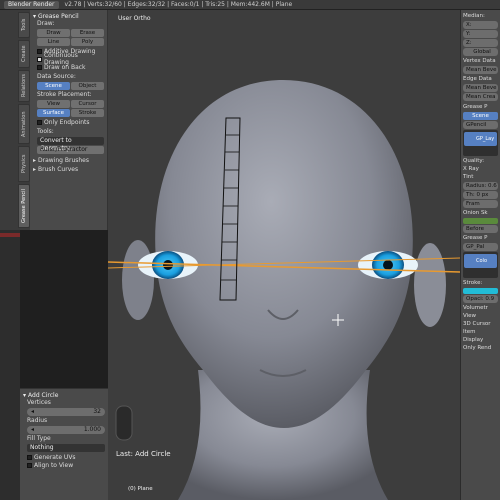  What do you see at coordinates (480, 34) in the screenshot?
I see `median-y-field: Y:` at bounding box center [480, 34].